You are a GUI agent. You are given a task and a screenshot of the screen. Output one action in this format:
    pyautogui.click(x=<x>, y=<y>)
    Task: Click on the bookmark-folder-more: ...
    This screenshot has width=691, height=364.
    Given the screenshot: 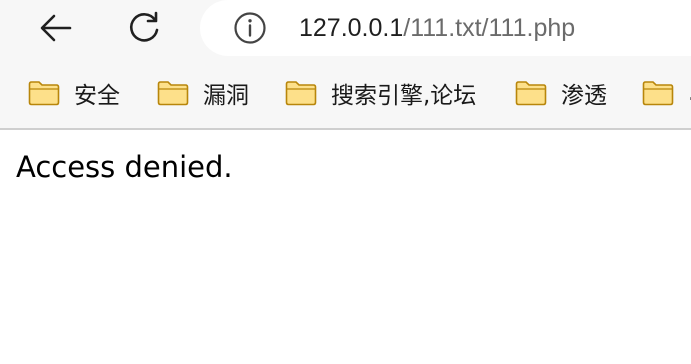 What is the action you would take?
    pyautogui.click(x=666, y=93)
    